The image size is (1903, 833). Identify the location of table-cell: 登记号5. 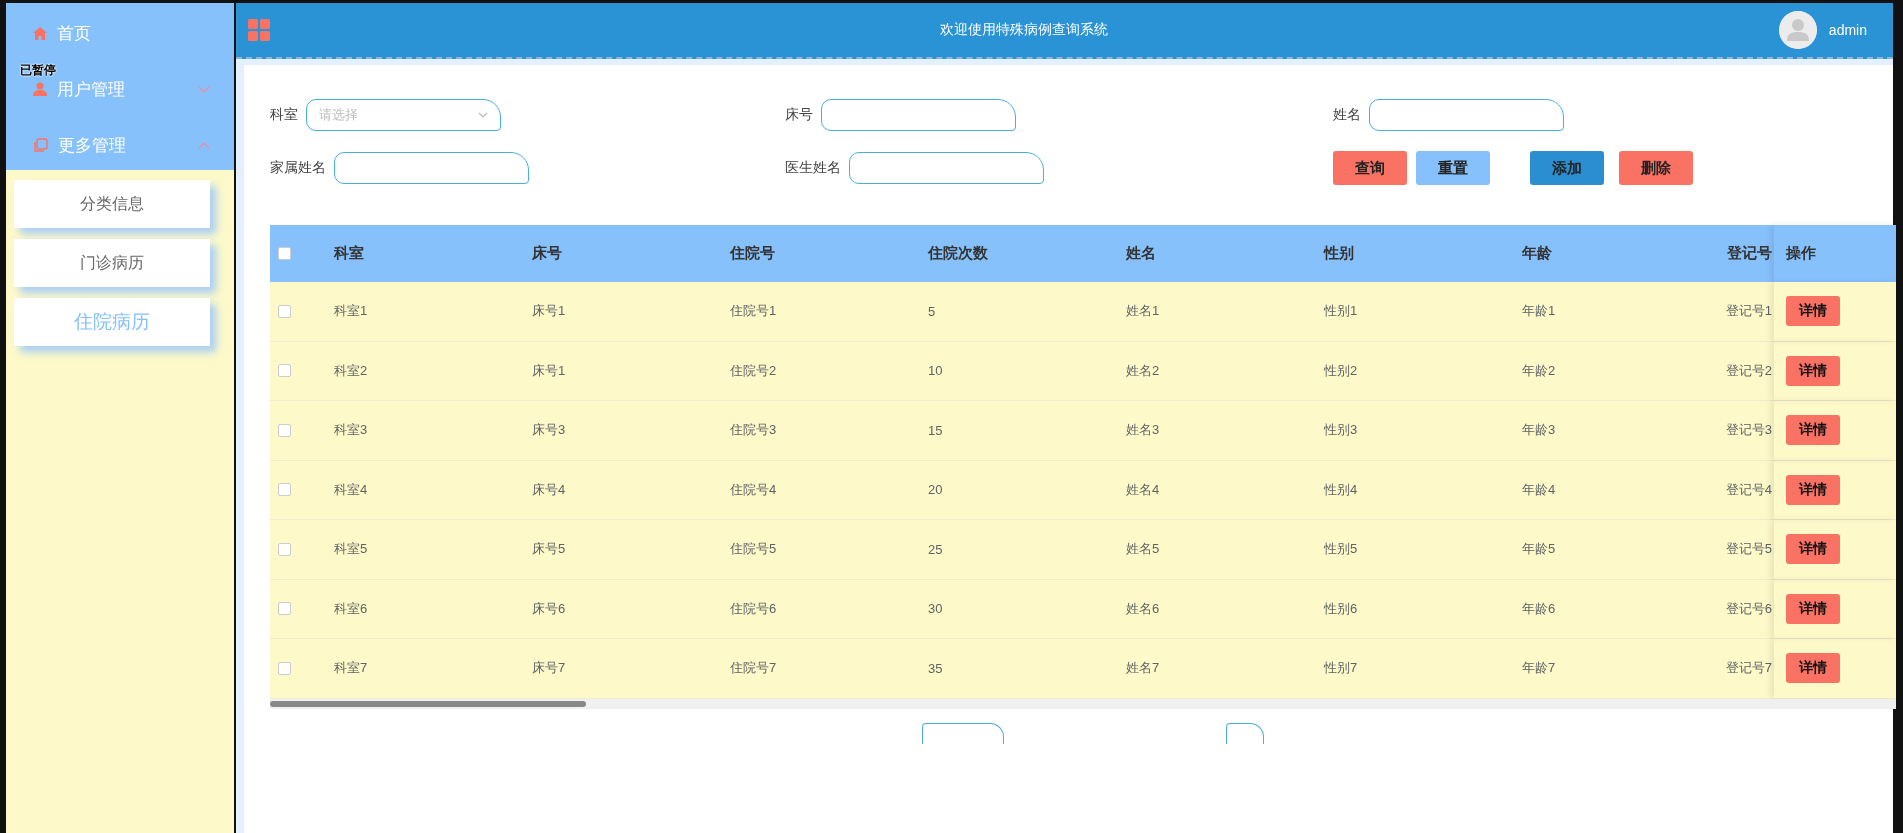
(1748, 549).